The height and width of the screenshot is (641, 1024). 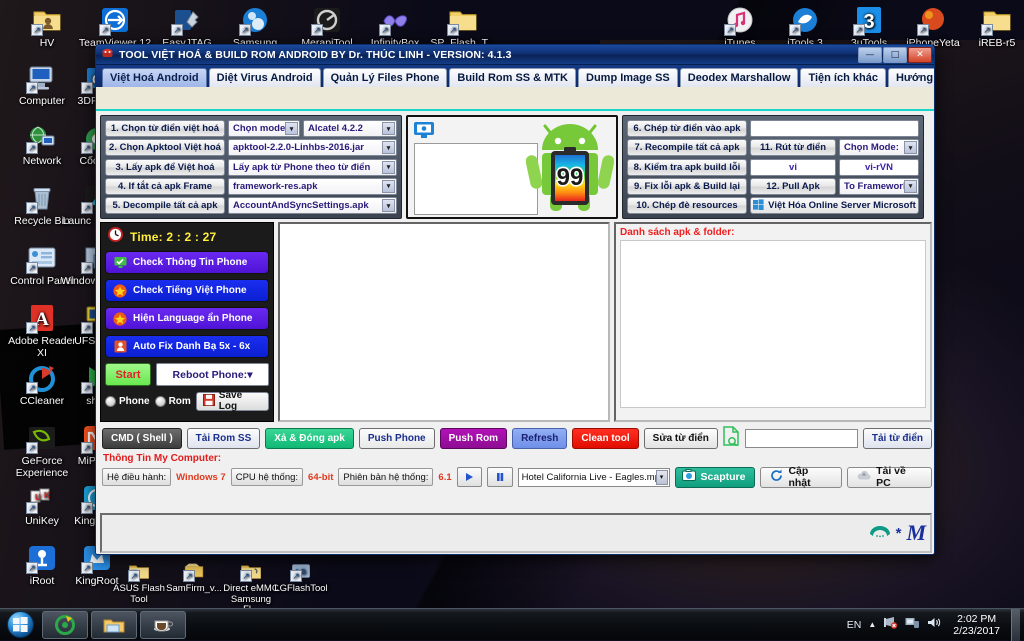 I want to click on tab-vi-t-ho-android: Việt Hoá Android, so click(x=154, y=77).